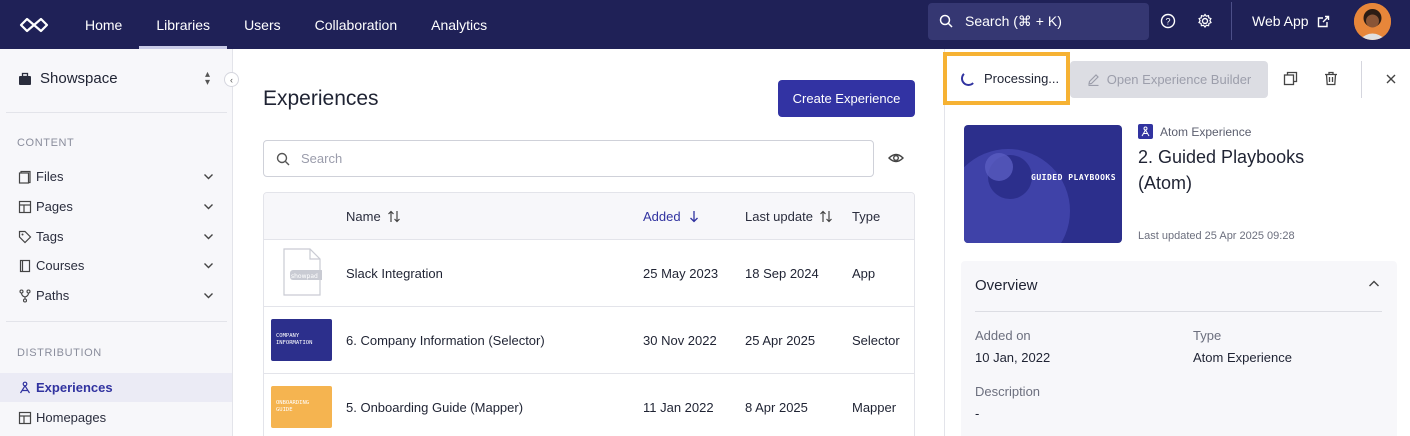 The image size is (1410, 436). I want to click on chevron-left-icon: ‹, so click(231, 79).